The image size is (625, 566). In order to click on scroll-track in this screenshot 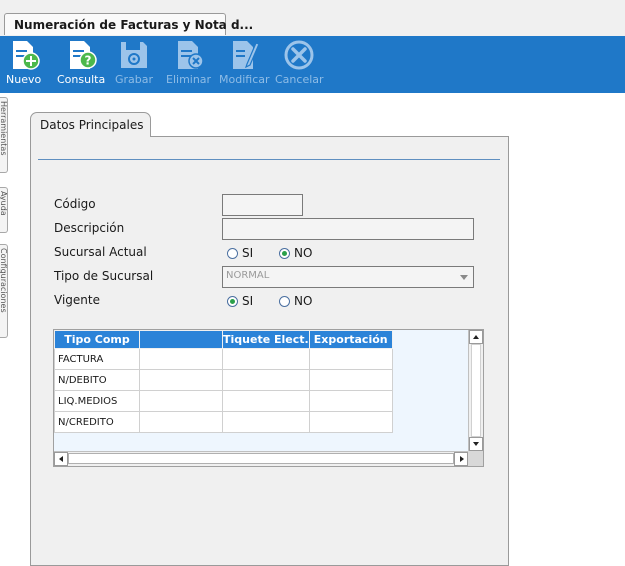, I will do `click(476, 390)`.